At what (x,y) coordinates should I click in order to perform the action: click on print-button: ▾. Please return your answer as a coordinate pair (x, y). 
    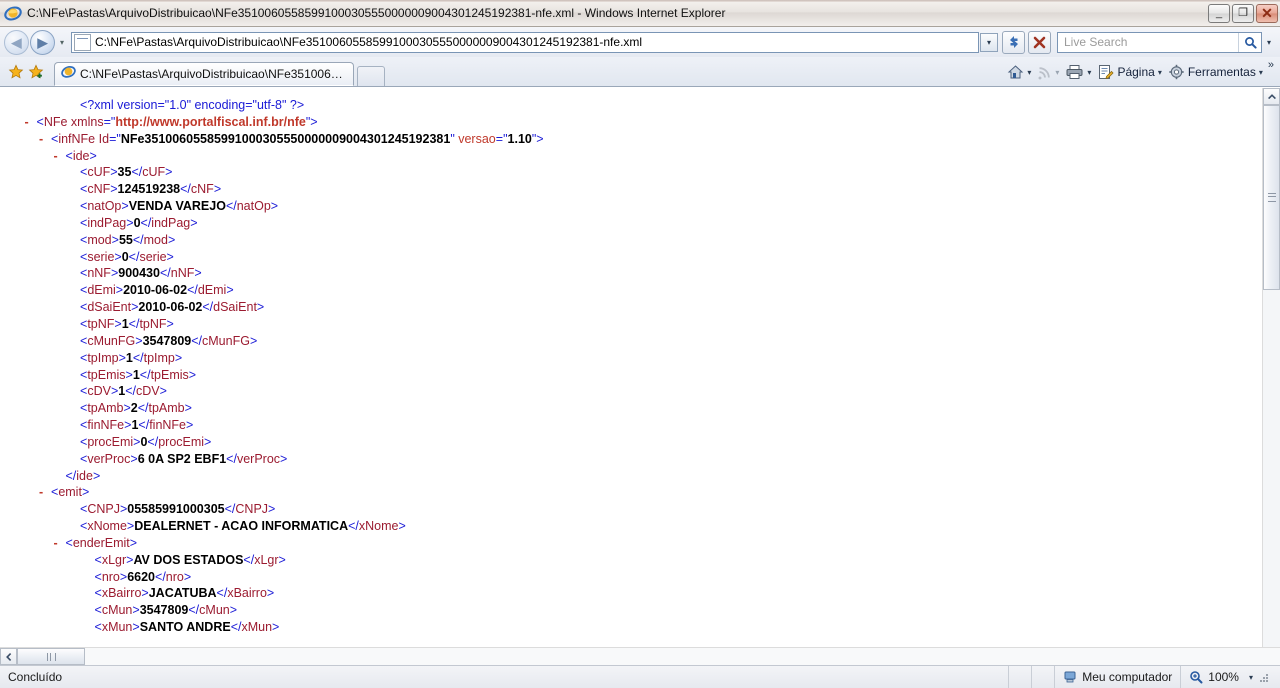
    Looking at the image, I should click on (1078, 72).